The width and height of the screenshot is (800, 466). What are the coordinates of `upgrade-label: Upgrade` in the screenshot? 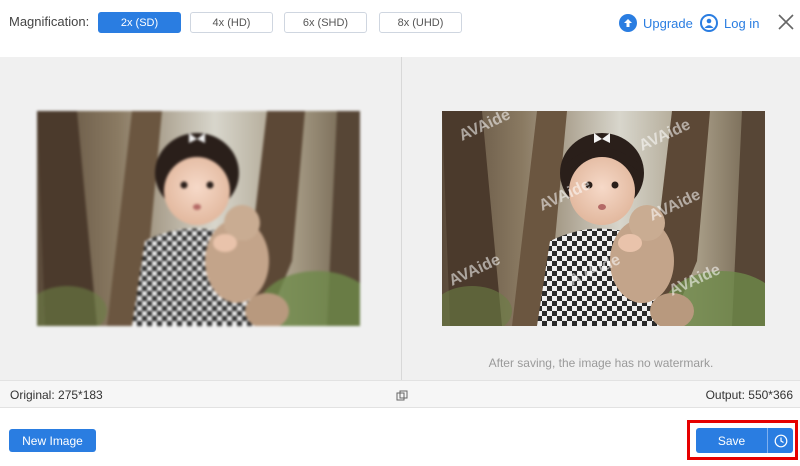 It's located at (668, 23).